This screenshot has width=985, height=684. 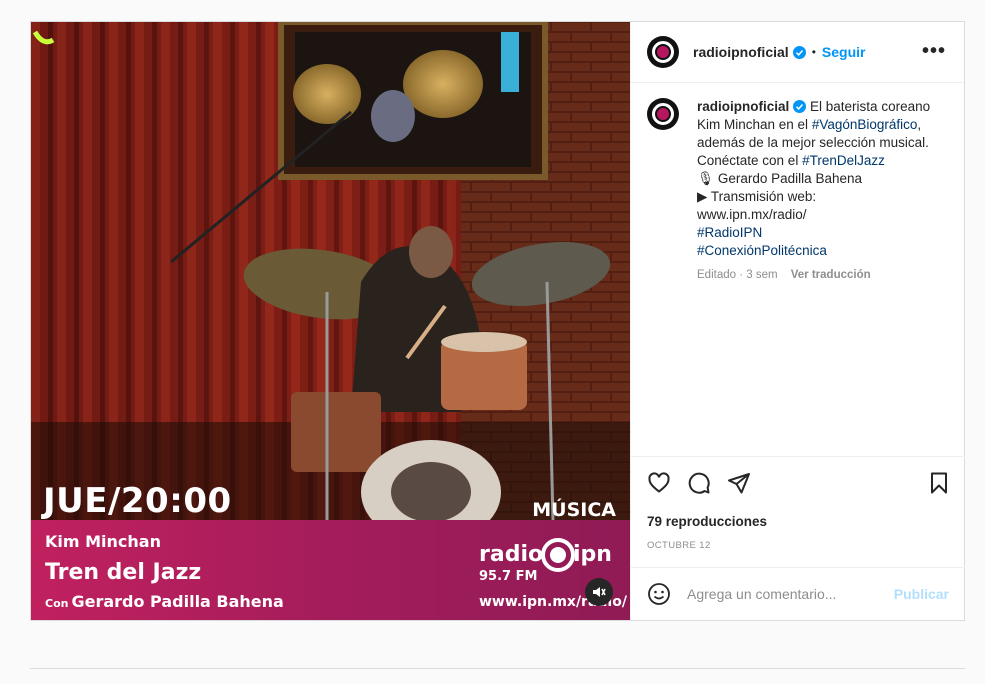 What do you see at coordinates (787, 594) in the screenshot?
I see `comment-input` at bounding box center [787, 594].